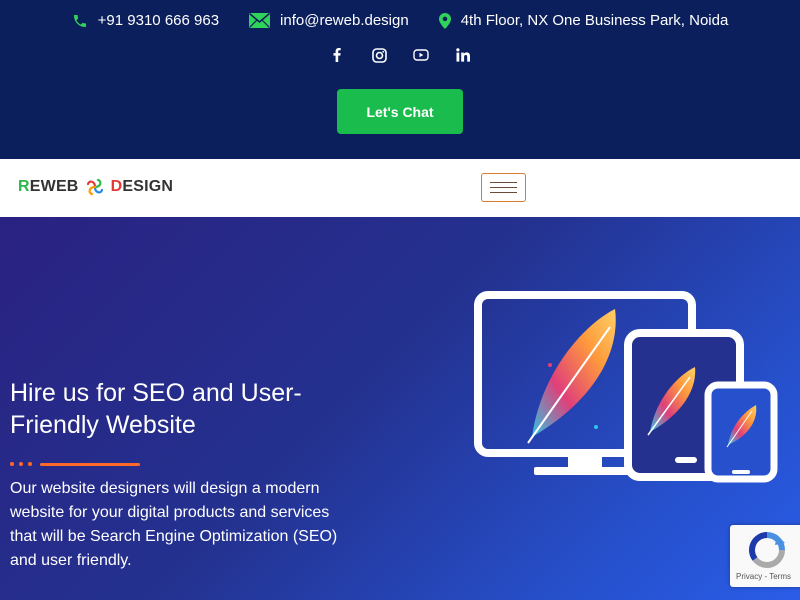 The image size is (800, 600). What do you see at coordinates (400, 188) in the screenshot?
I see `main-navbar: R EWEB D ESIGN` at bounding box center [400, 188].